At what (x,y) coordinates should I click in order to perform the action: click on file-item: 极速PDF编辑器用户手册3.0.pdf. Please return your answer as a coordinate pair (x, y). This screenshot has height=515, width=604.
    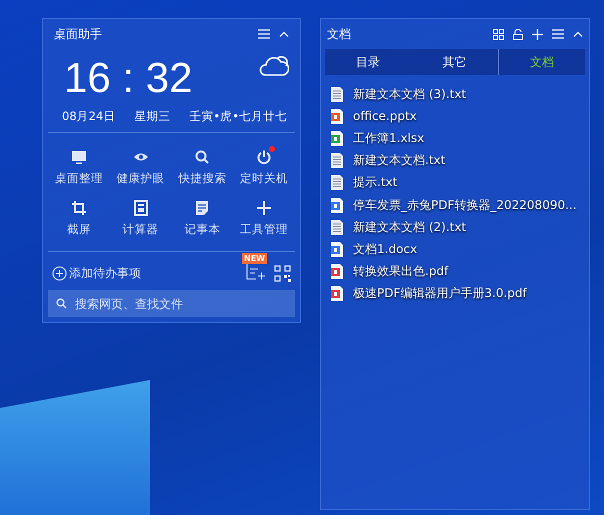
    Looking at the image, I should click on (460, 293).